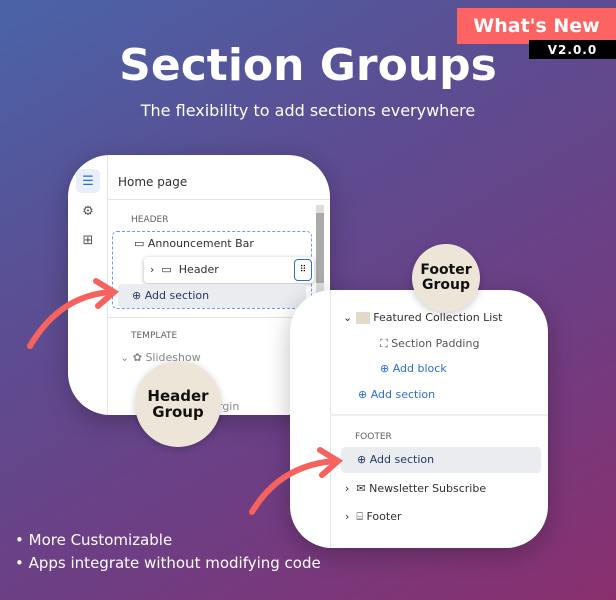  What do you see at coordinates (94, 540) in the screenshot?
I see `bullet-item: • More Customizable` at bounding box center [94, 540].